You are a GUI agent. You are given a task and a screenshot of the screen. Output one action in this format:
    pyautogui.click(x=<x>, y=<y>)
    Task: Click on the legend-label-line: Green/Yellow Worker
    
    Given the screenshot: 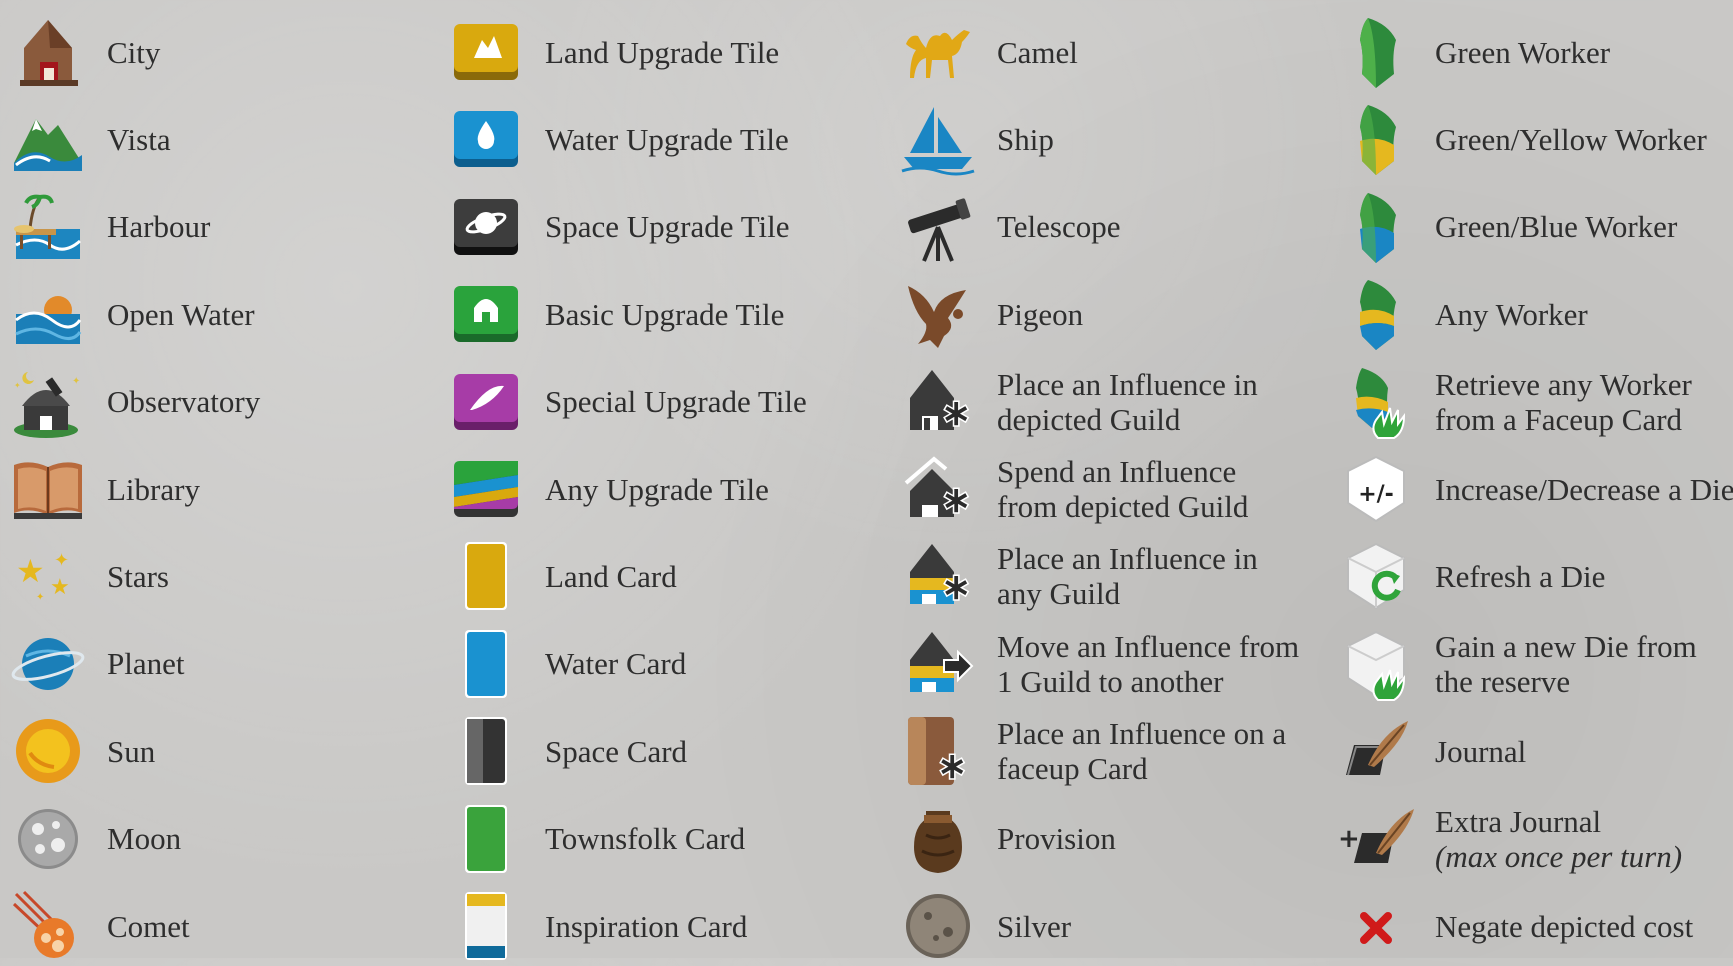 What is the action you would take?
    pyautogui.click(x=1571, y=139)
    